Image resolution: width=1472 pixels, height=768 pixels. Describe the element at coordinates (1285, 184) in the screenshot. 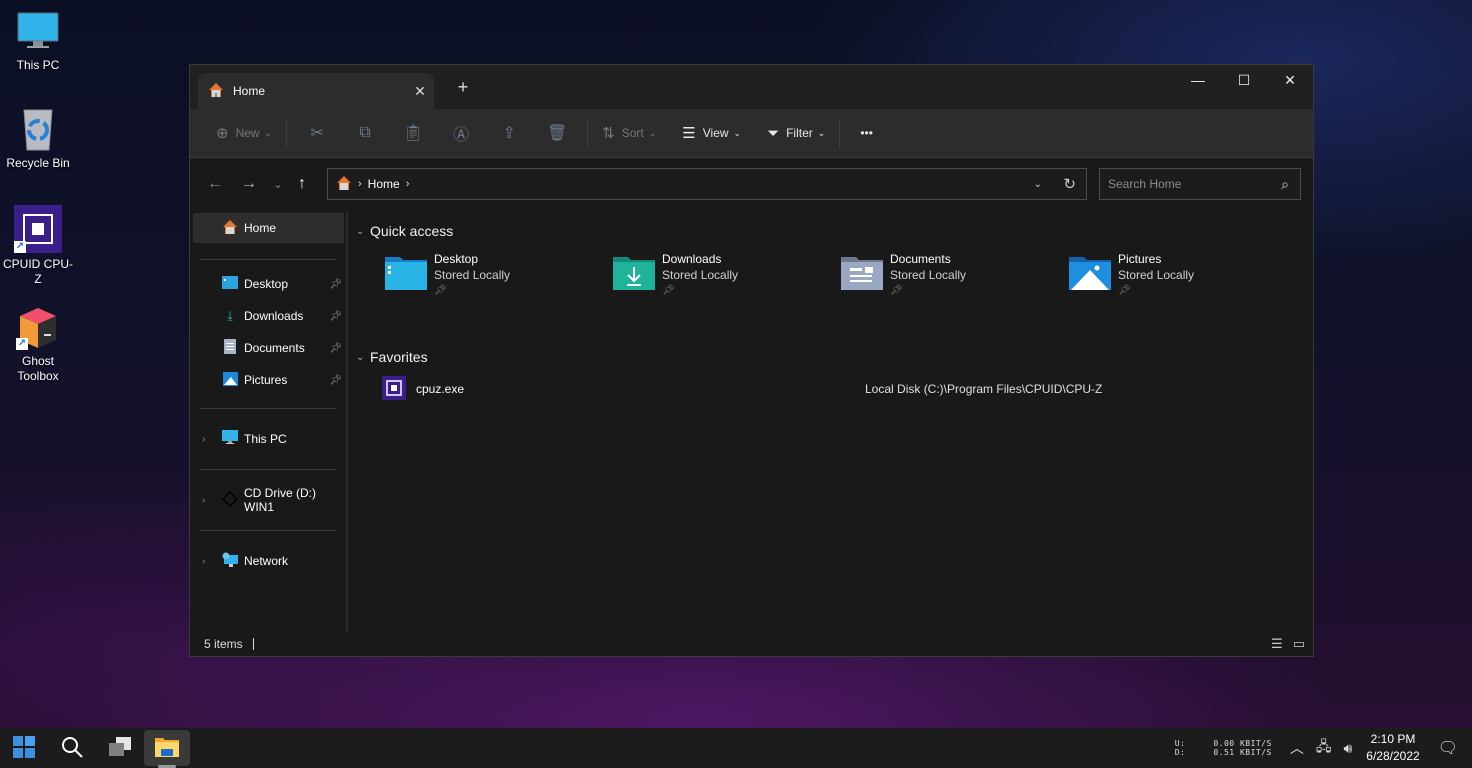

I see `search-icon: ⌕` at that location.